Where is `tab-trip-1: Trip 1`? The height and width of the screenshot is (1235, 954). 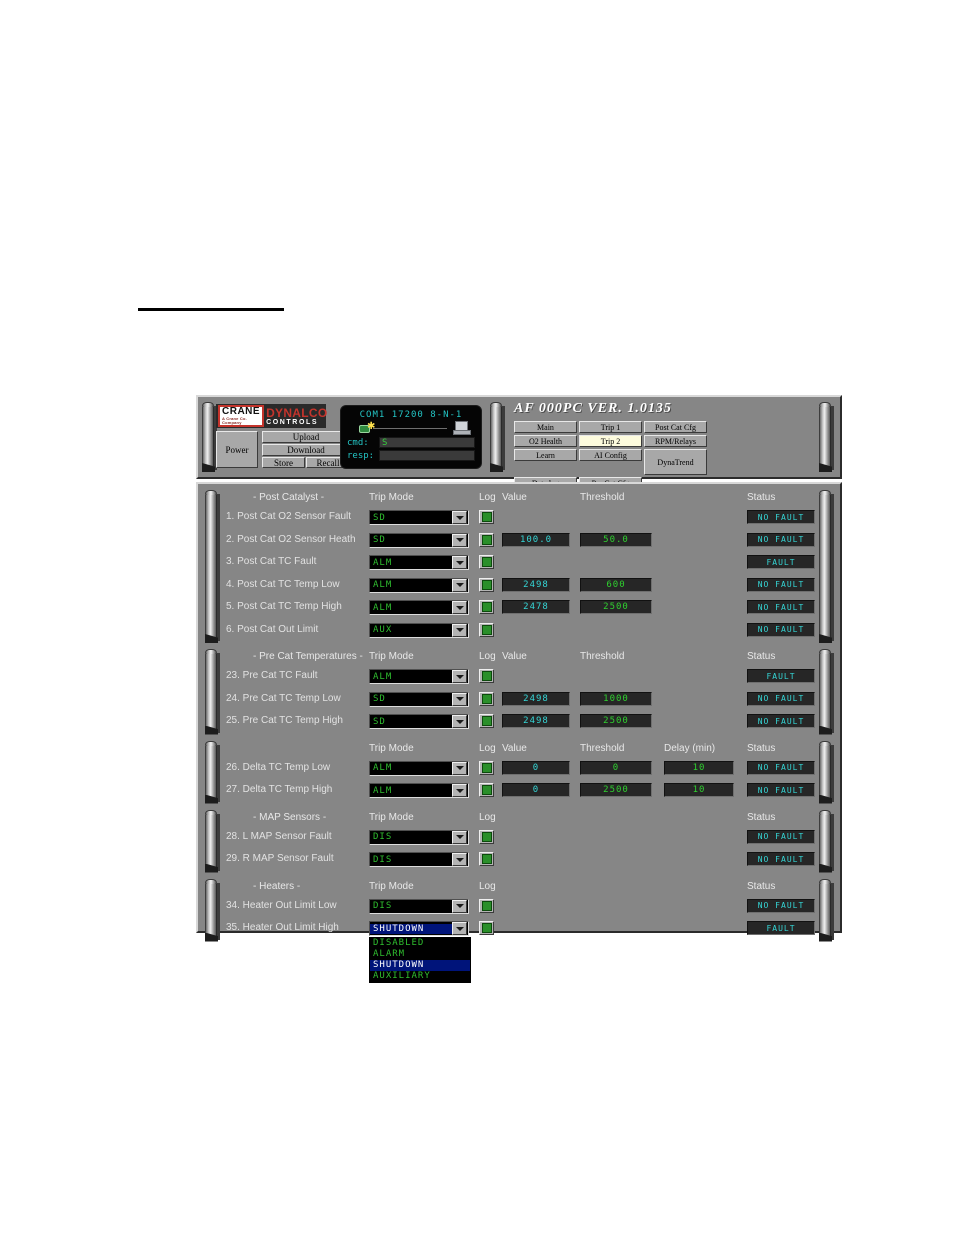 tab-trip-1: Trip 1 is located at coordinates (610, 427).